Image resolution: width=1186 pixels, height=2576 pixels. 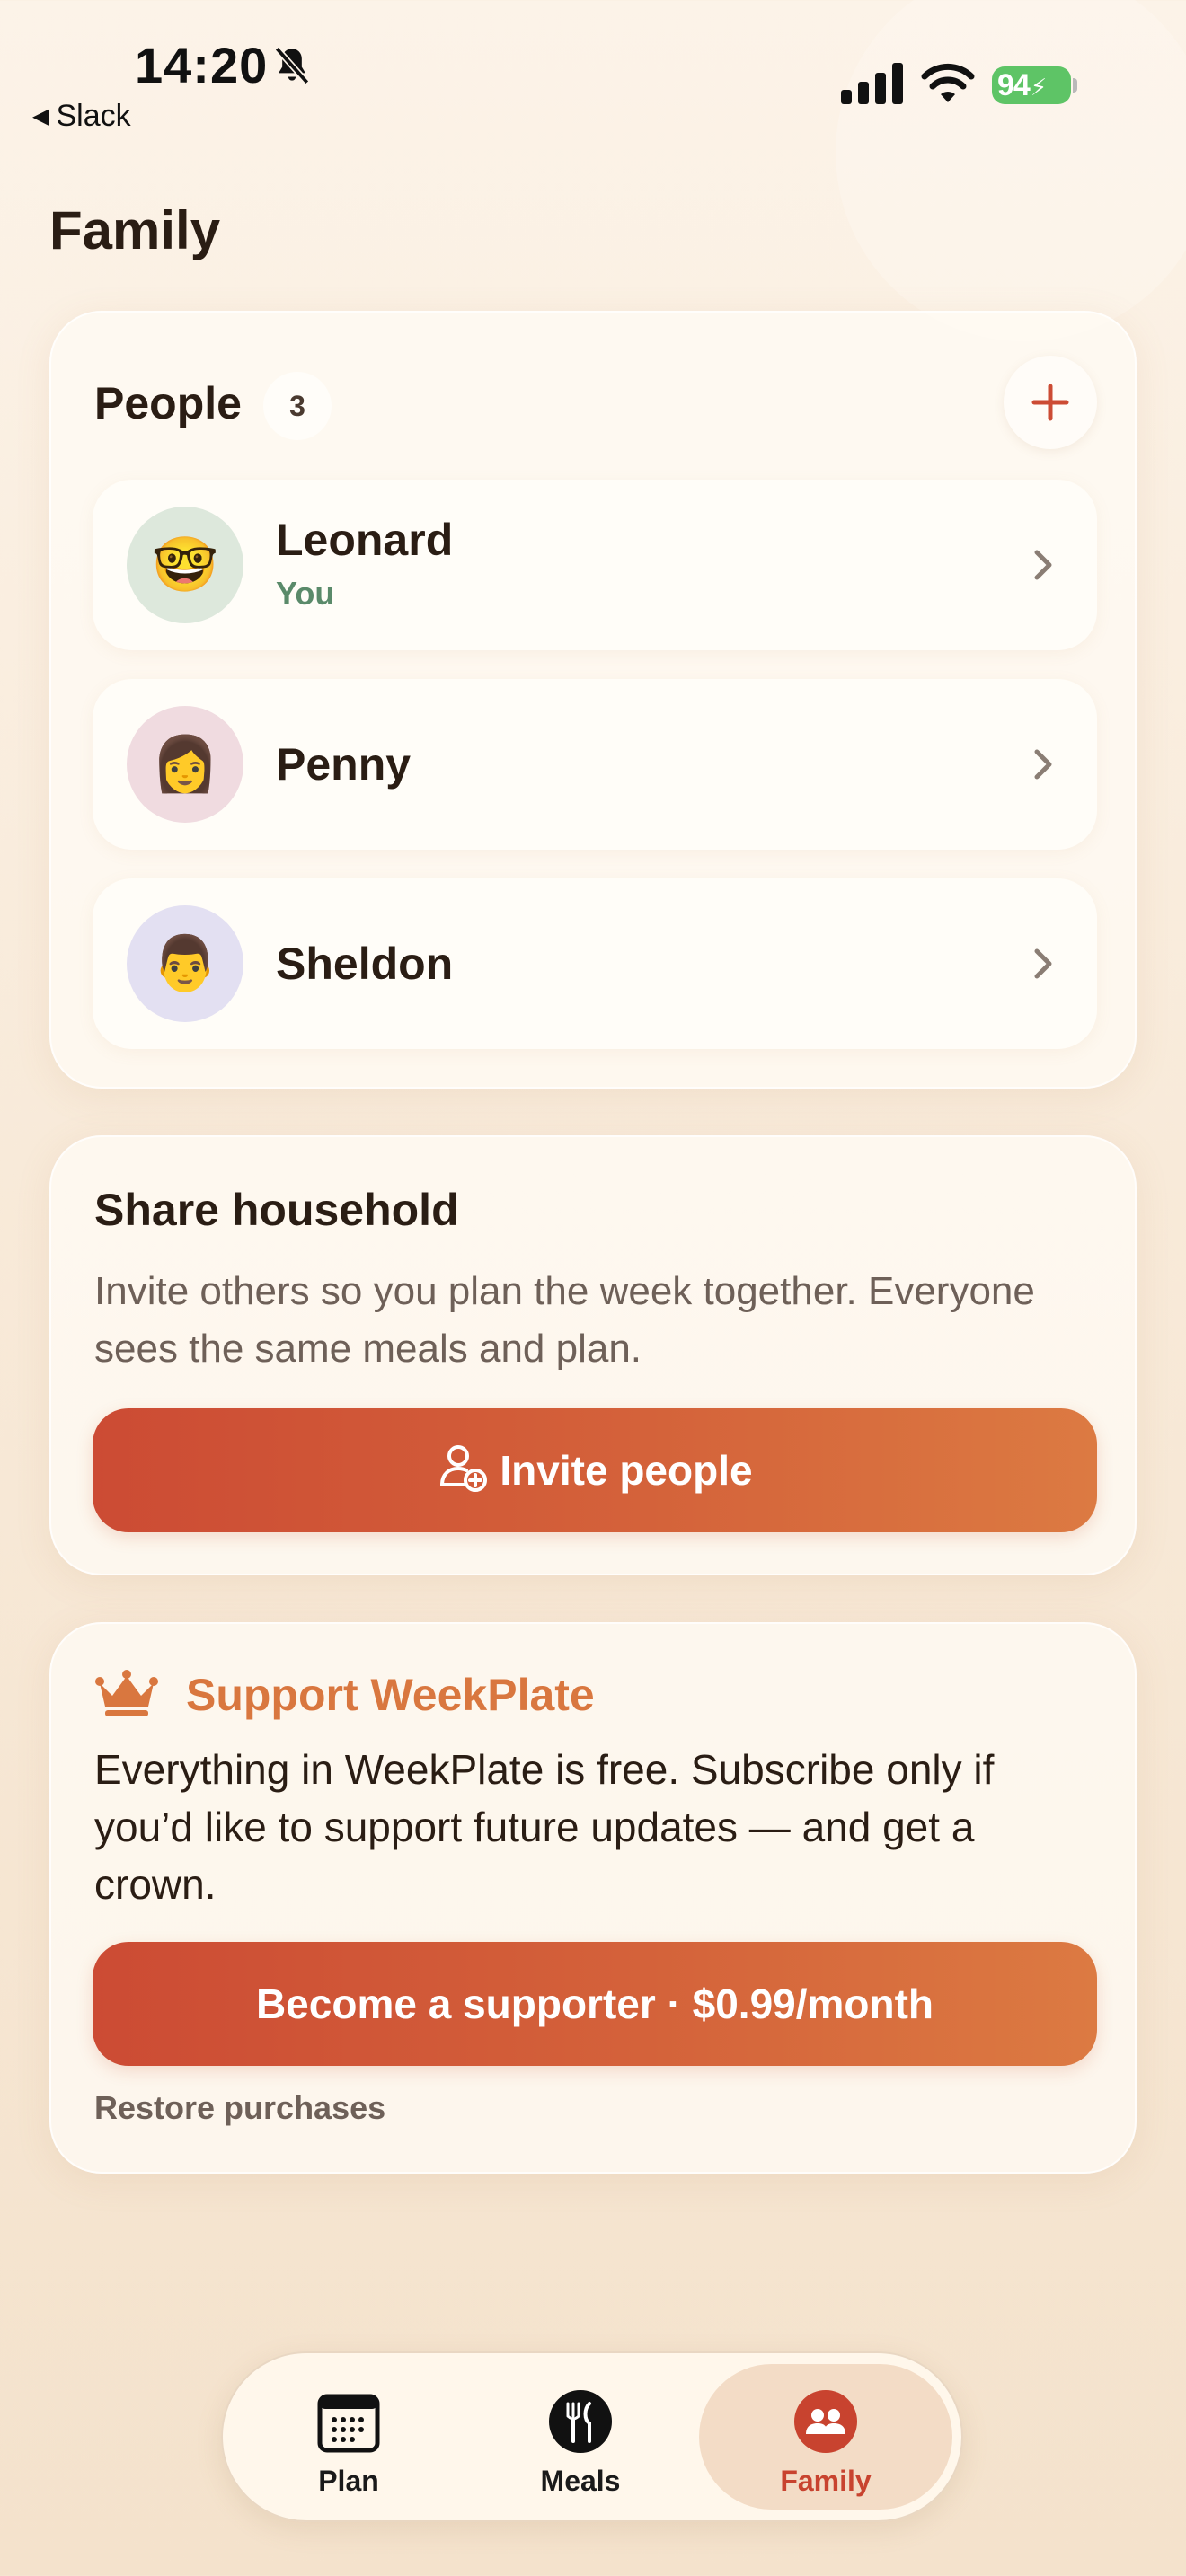 I want to click on person-name: Penny, so click(x=344, y=764).